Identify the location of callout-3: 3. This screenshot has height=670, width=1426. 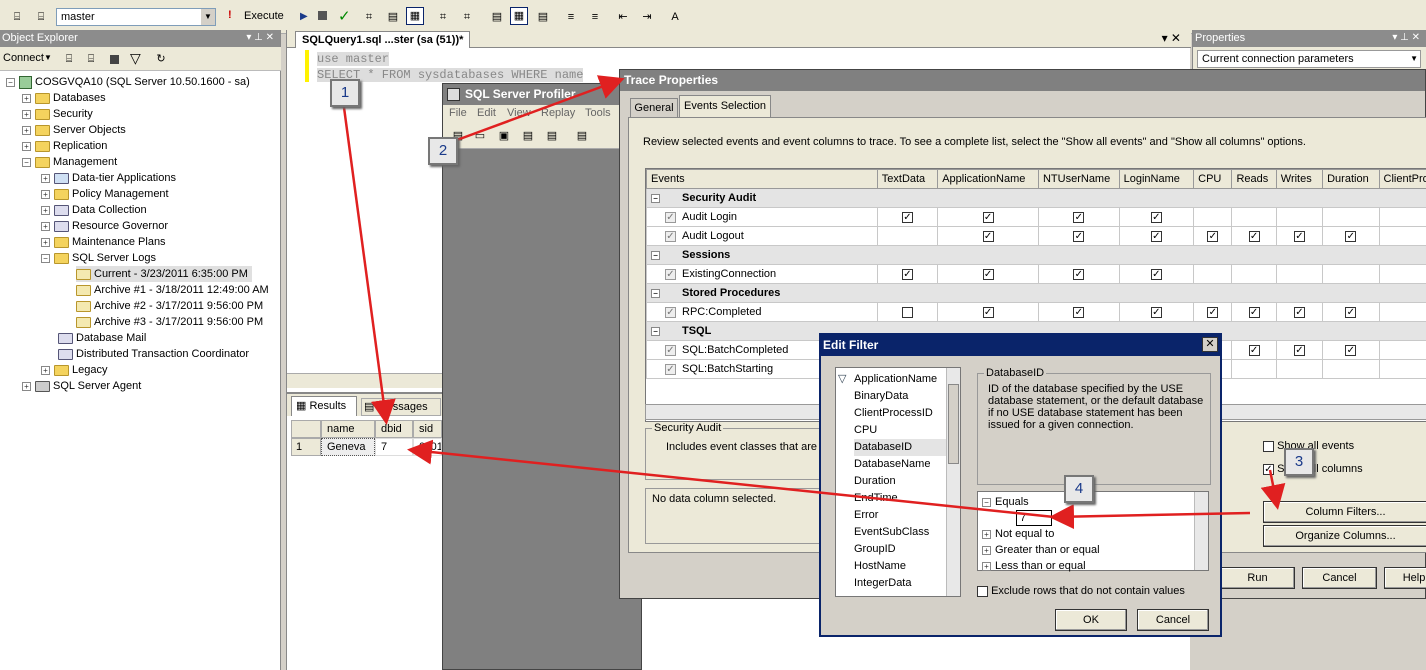
(1299, 462).